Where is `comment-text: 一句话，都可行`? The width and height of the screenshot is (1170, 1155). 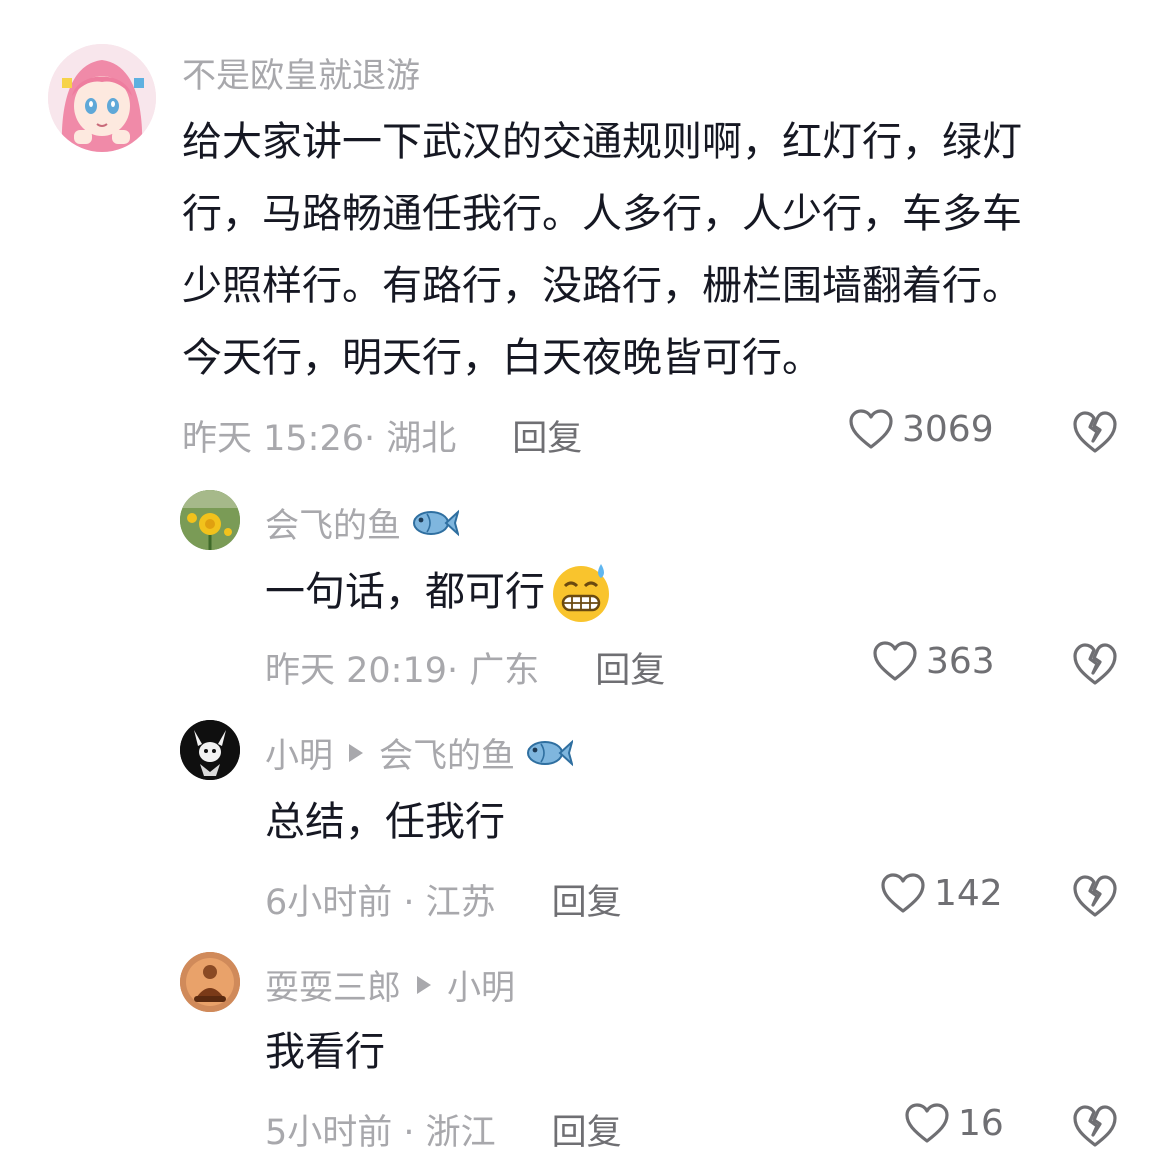 comment-text: 一句话，都可行 is located at coordinates (439, 592).